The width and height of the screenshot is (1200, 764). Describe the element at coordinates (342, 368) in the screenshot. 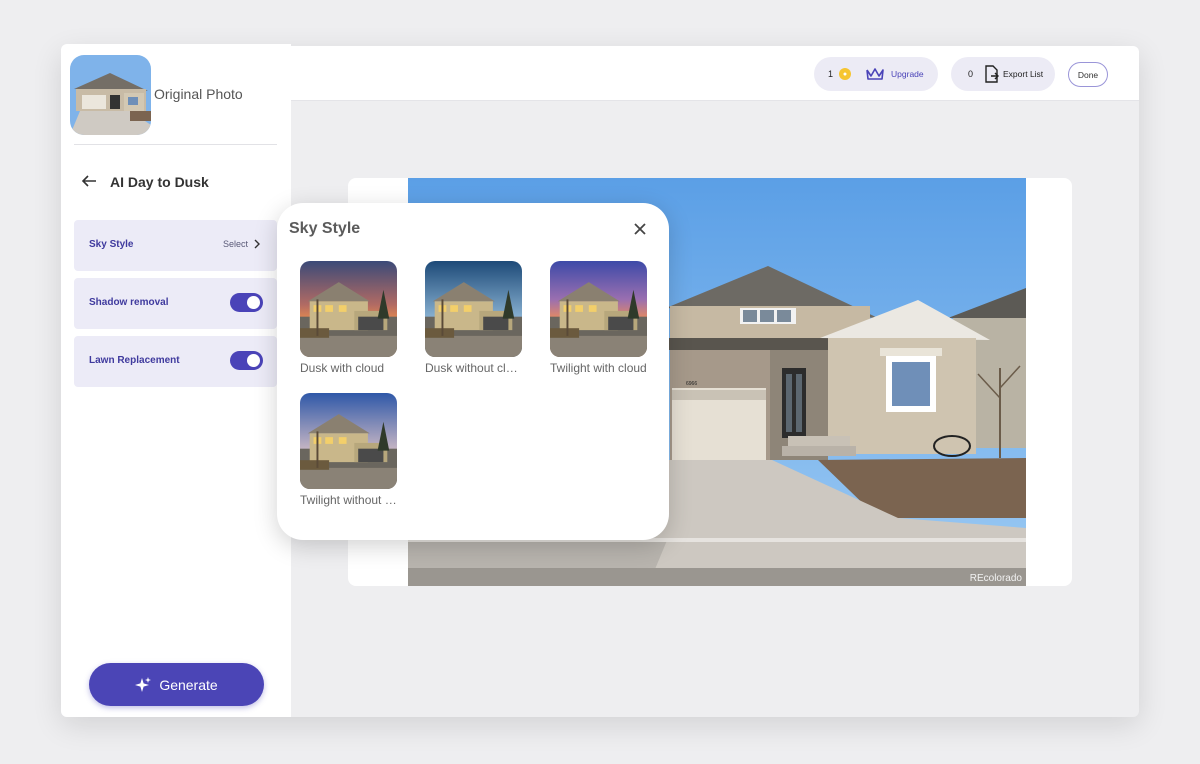

I see `style-label: Dusk with cloud` at that location.